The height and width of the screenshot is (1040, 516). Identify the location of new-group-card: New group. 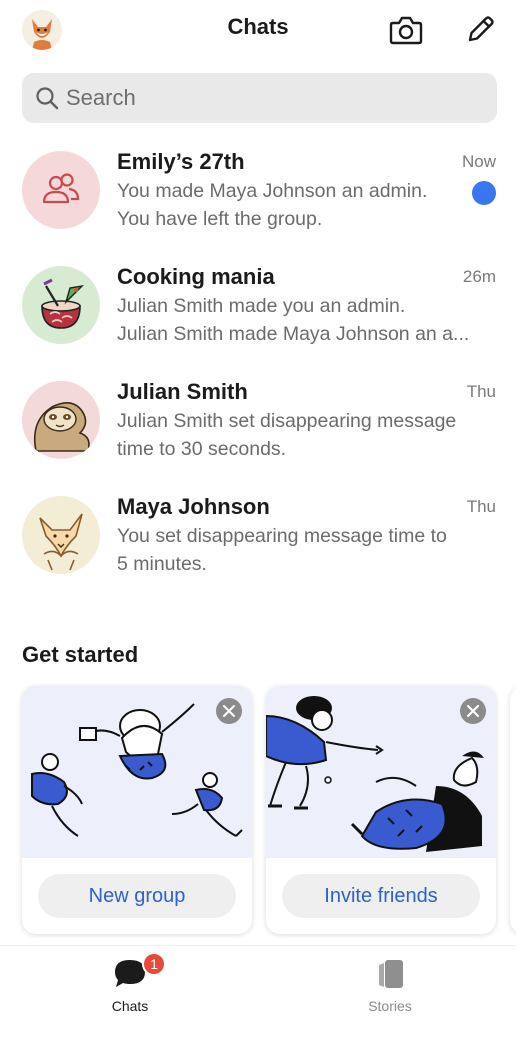
(137, 810).